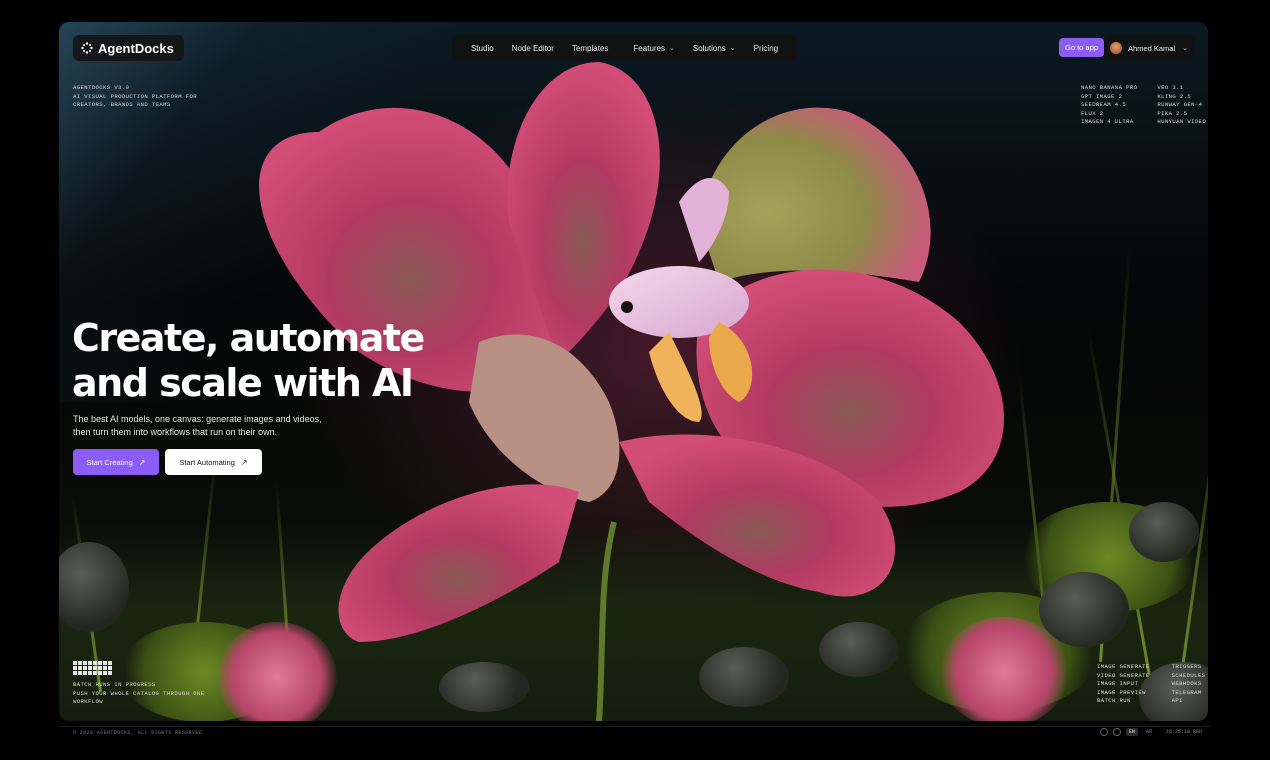 This screenshot has width=1270, height=760. Describe the element at coordinates (1184, 732) in the screenshot. I see `clock-readout: 16:25:18 RGD` at that location.